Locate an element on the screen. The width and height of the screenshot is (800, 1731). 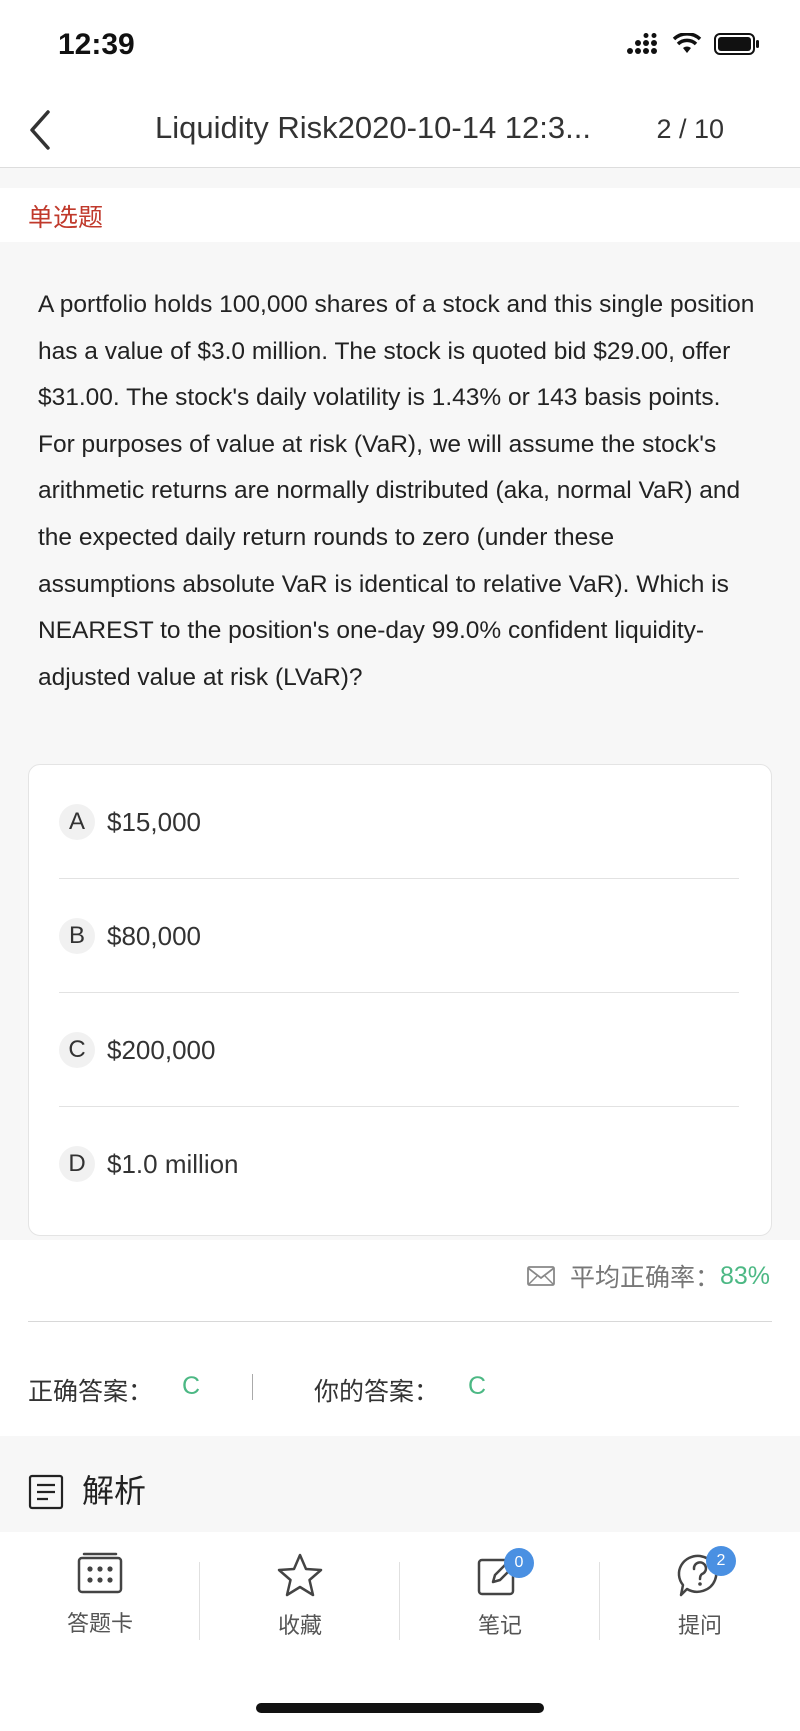
star-icon is located at coordinates (300, 1575).